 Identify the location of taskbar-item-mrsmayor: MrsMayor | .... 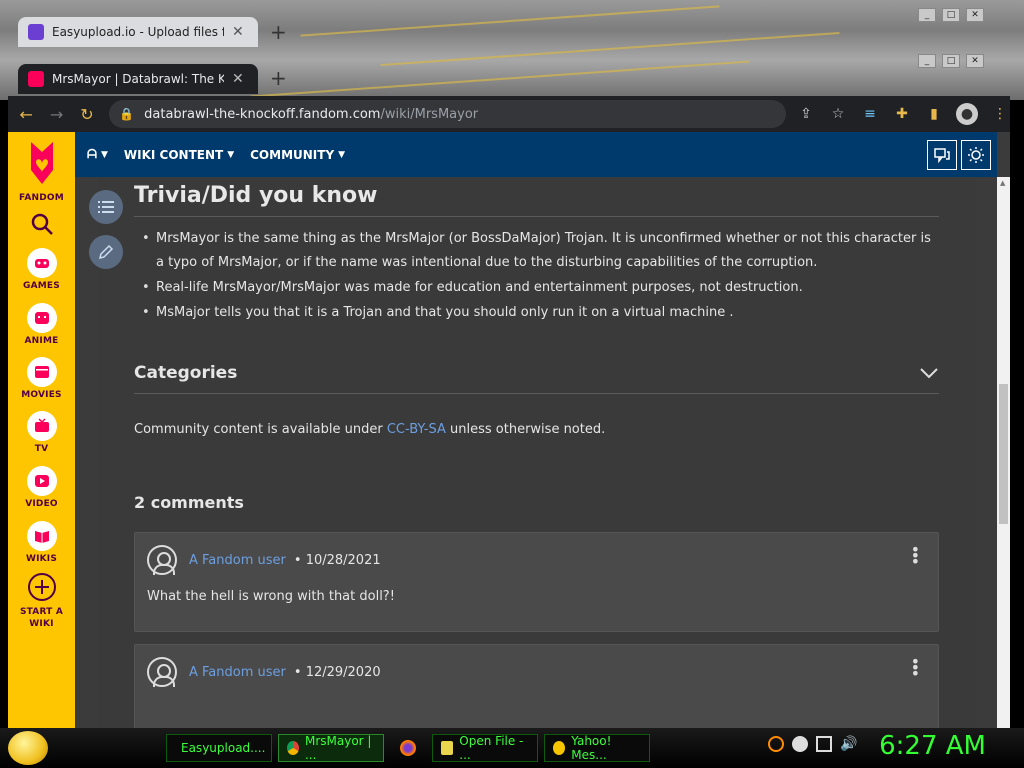
(331, 748).